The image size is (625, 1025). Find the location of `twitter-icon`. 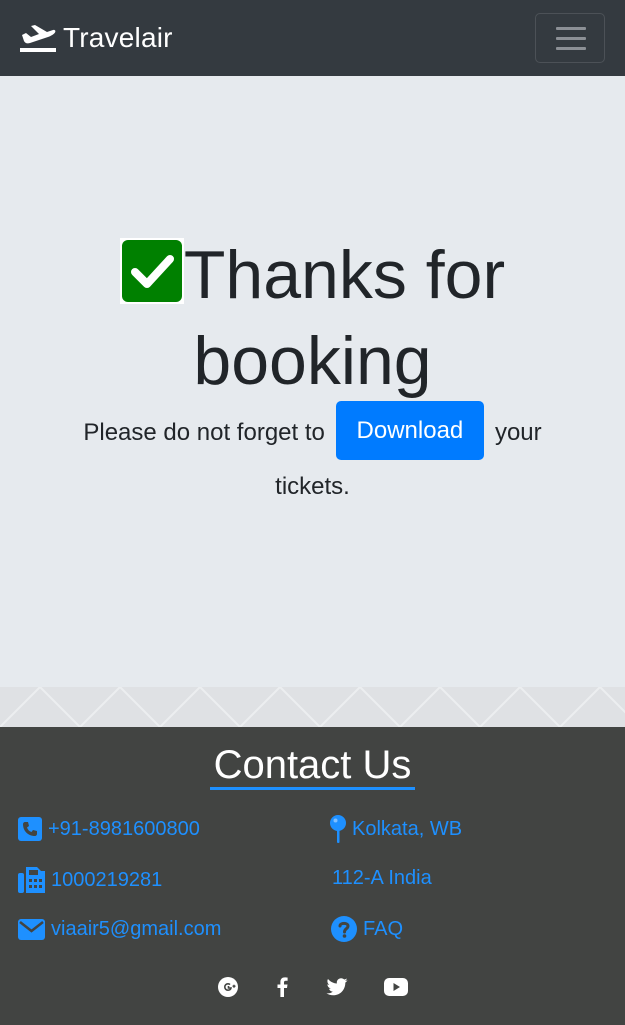

twitter-icon is located at coordinates (337, 987).